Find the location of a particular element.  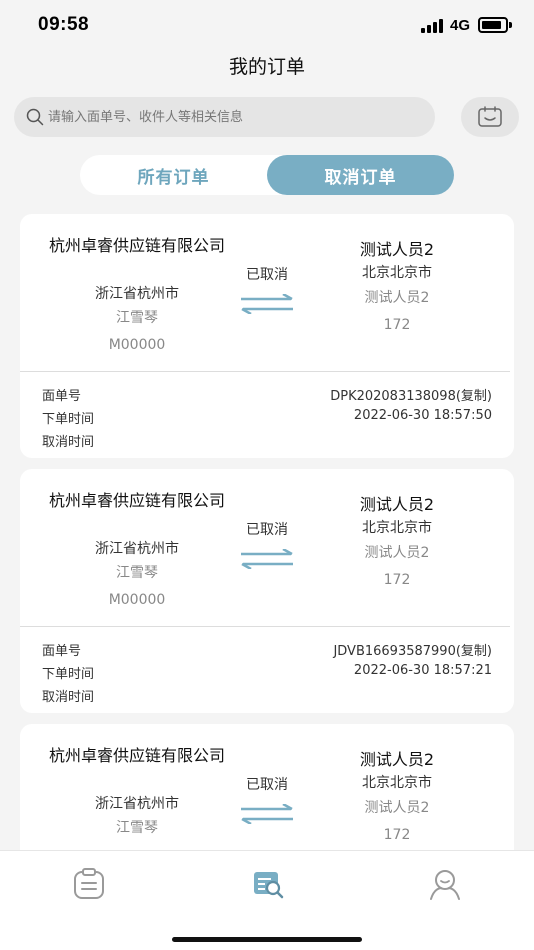

tab-cancelled-orders: 取消订单 is located at coordinates (360, 175).